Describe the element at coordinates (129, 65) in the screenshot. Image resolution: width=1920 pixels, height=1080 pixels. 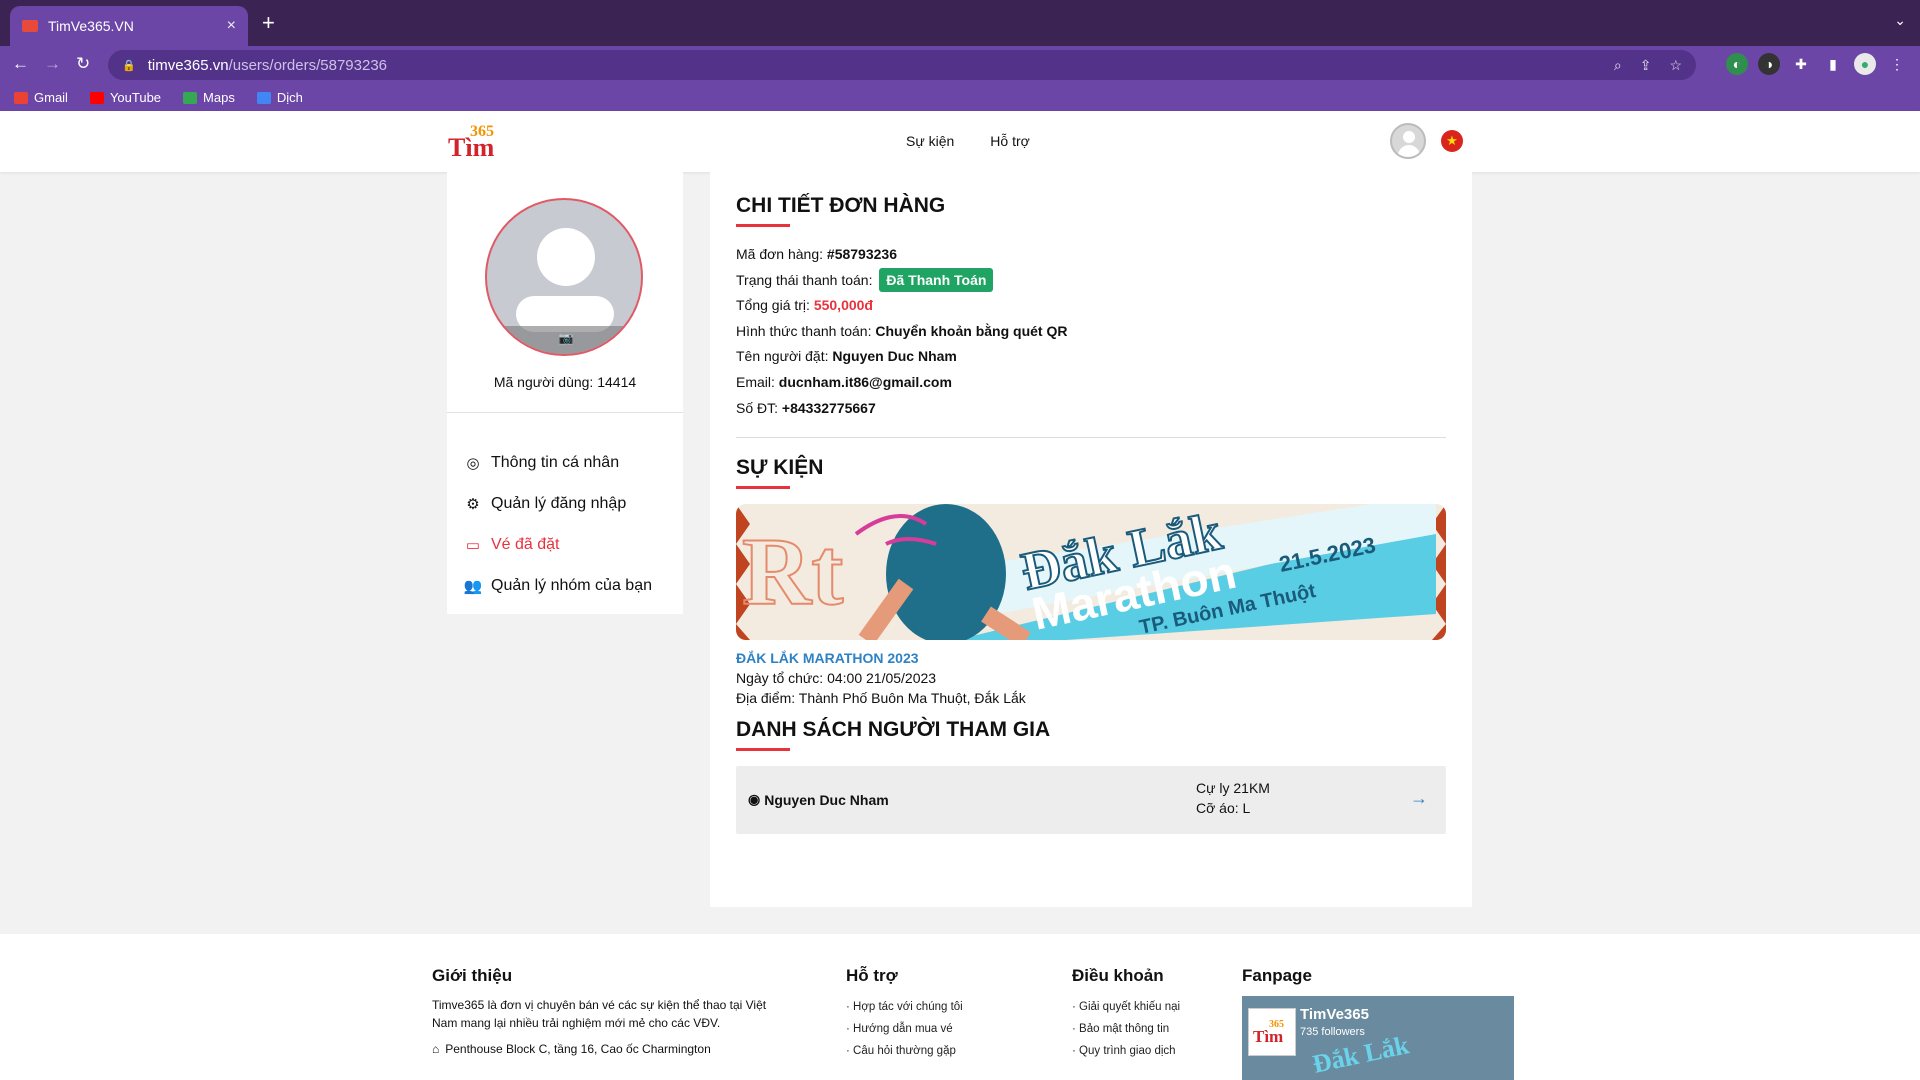
I see `lock-icon: 🔒` at that location.